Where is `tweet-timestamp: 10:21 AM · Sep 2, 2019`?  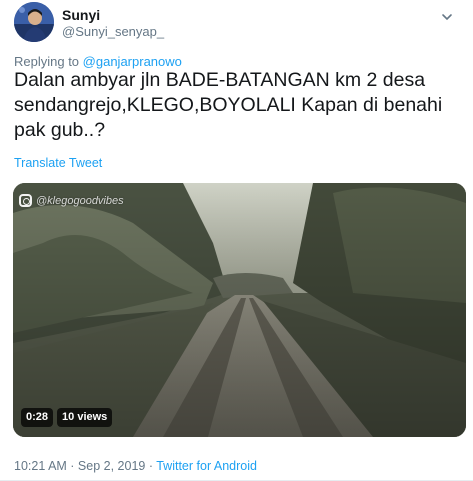 tweet-timestamp: 10:21 AM · Sep 2, 2019 is located at coordinates (79, 466).